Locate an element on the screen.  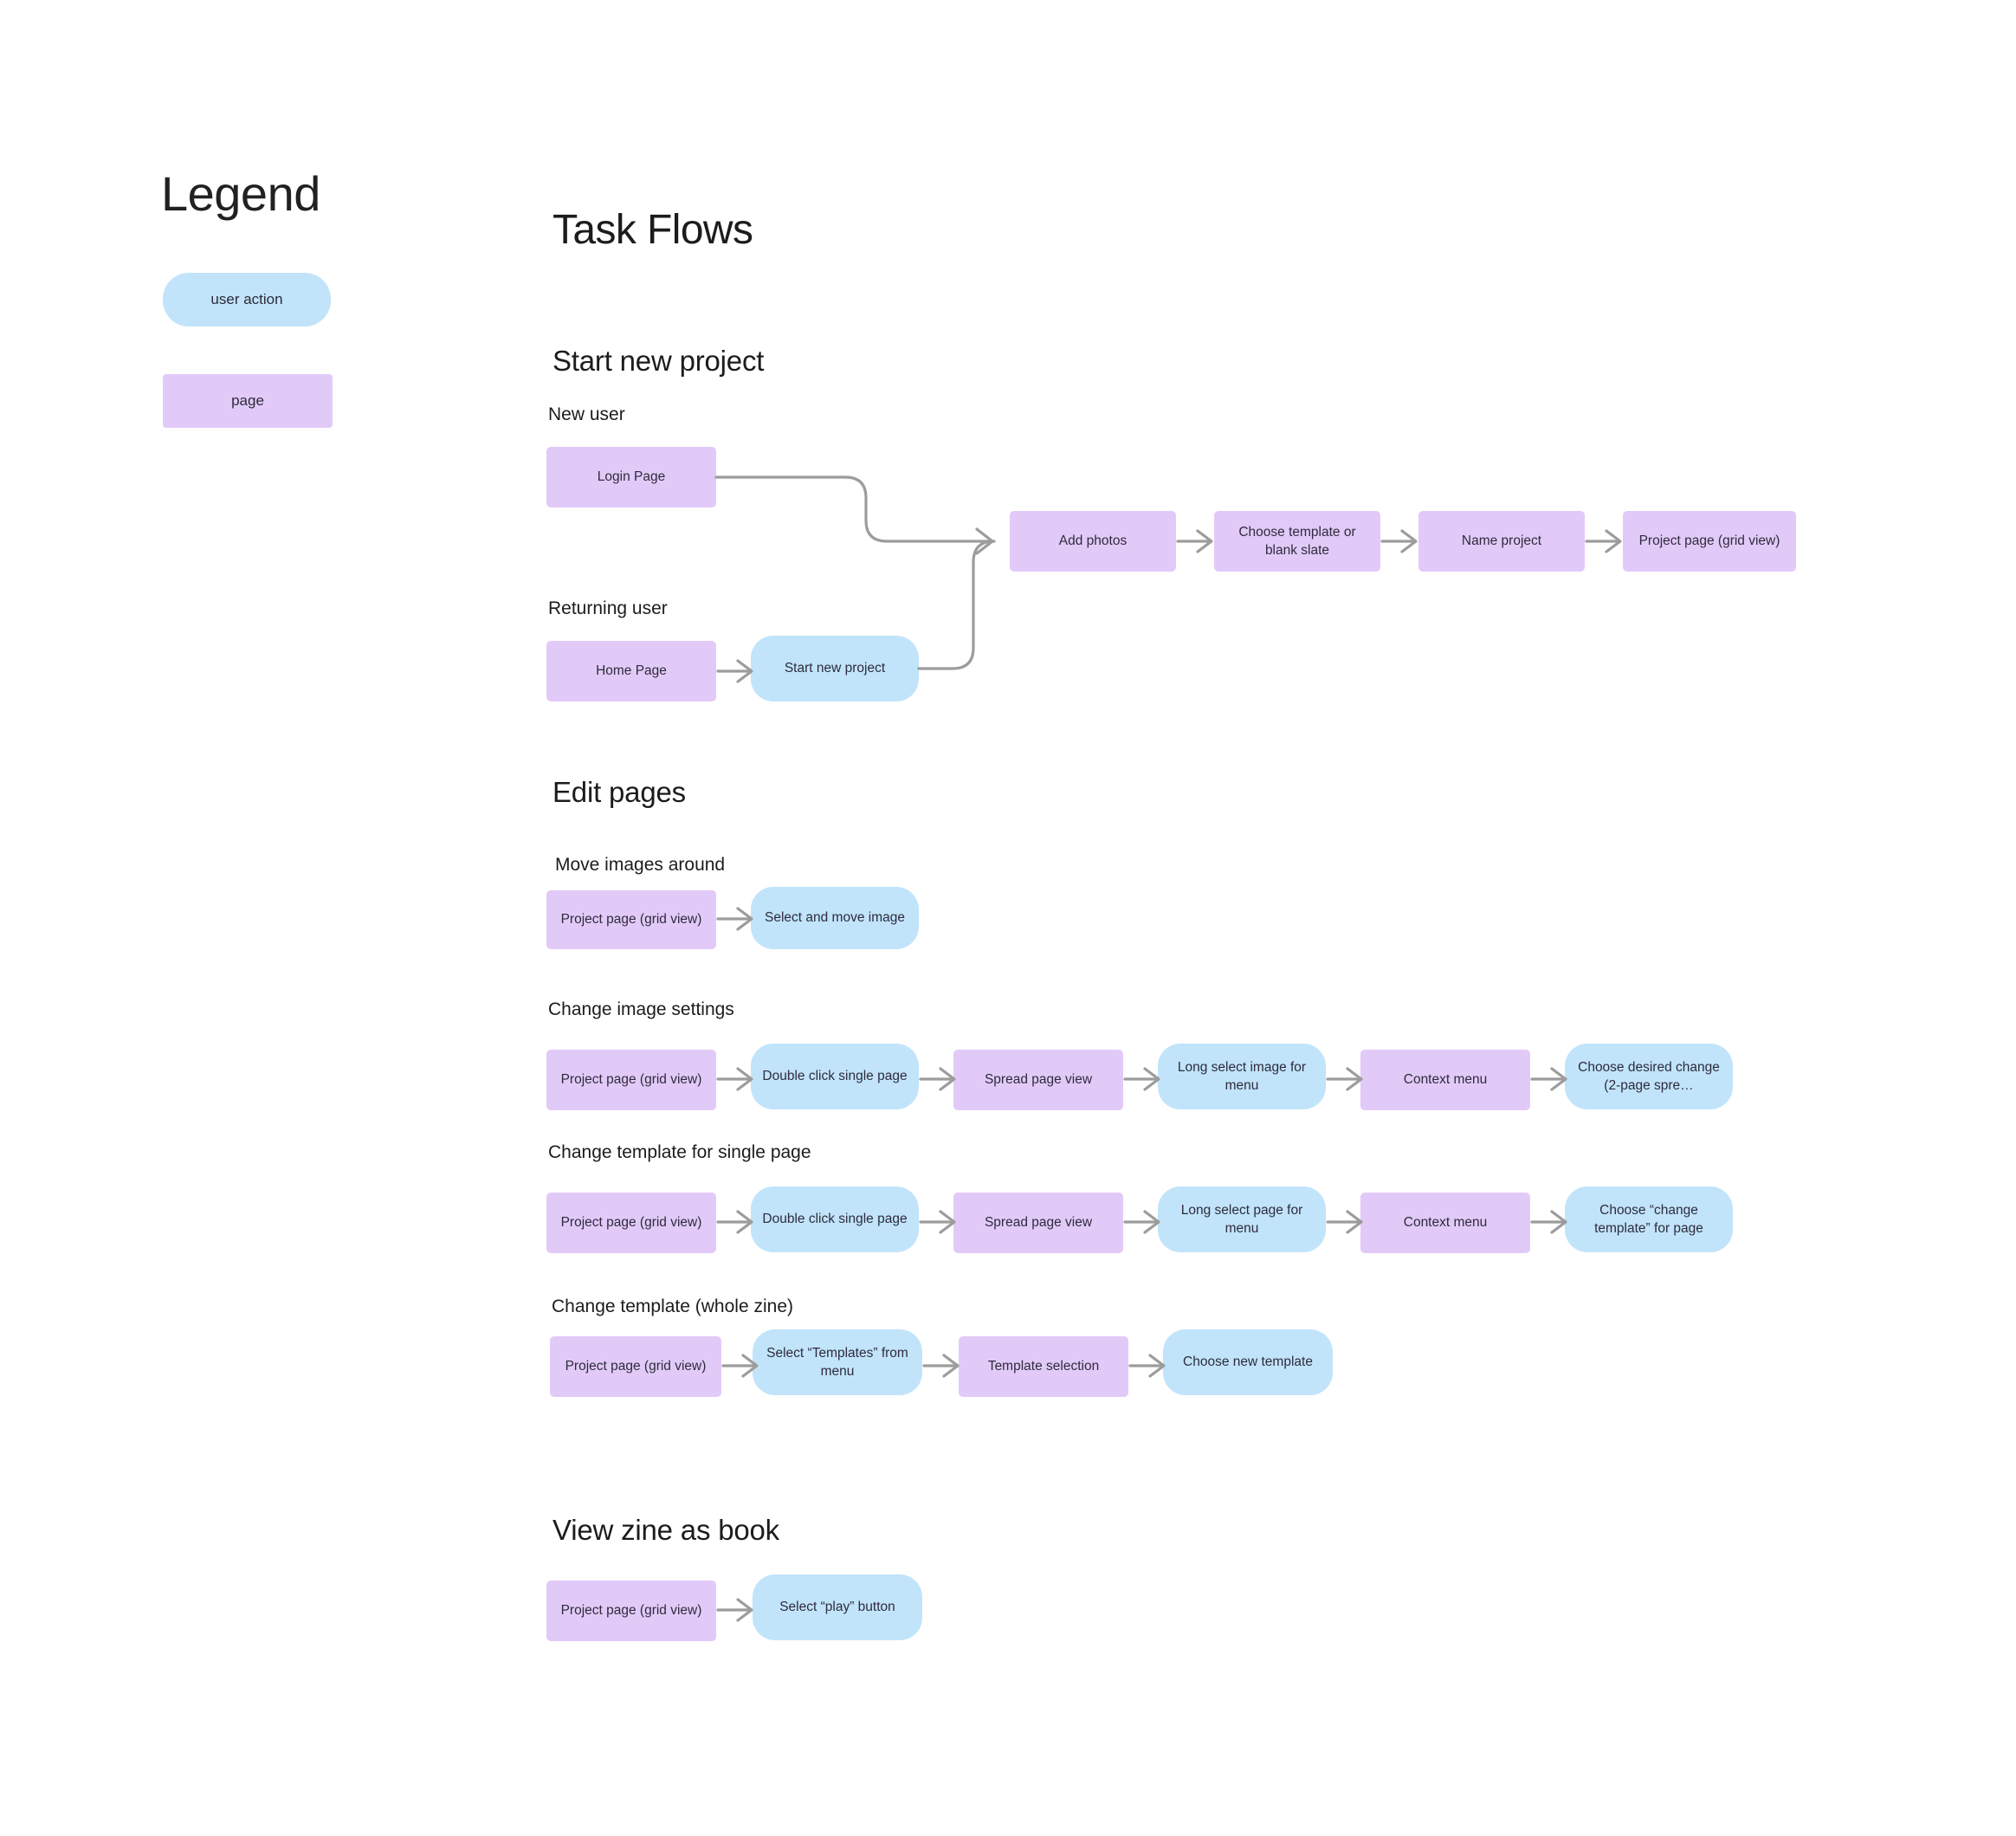
node-login-page: Login Page is located at coordinates (631, 477).